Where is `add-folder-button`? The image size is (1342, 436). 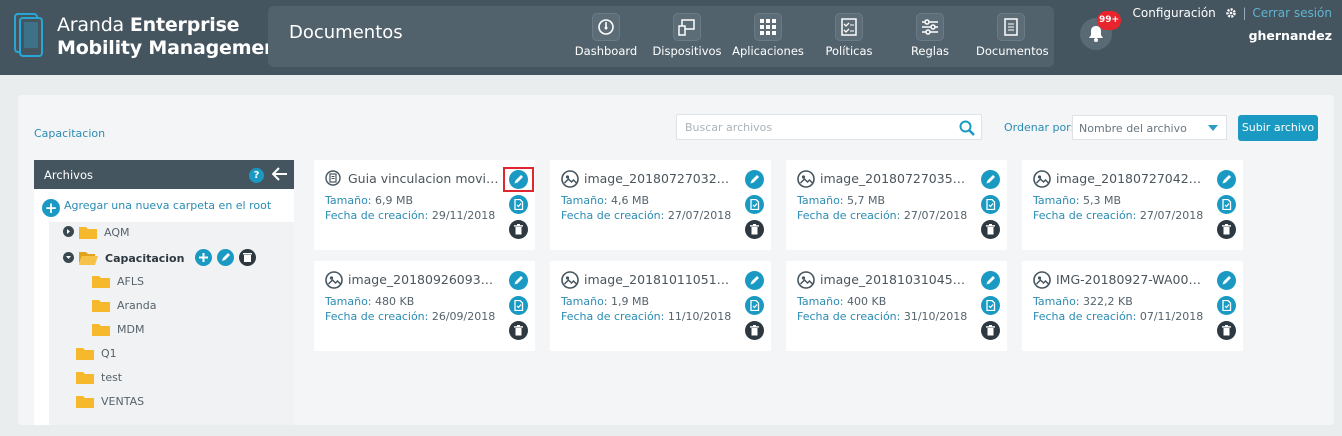
add-folder-button is located at coordinates (204, 257).